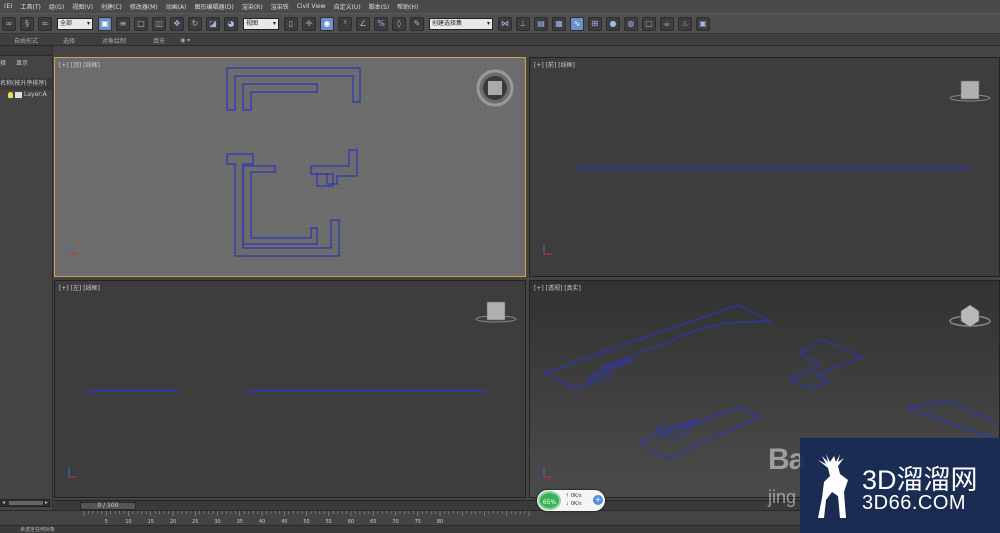  I want to click on window-crossing-icon: ◫, so click(159, 23).